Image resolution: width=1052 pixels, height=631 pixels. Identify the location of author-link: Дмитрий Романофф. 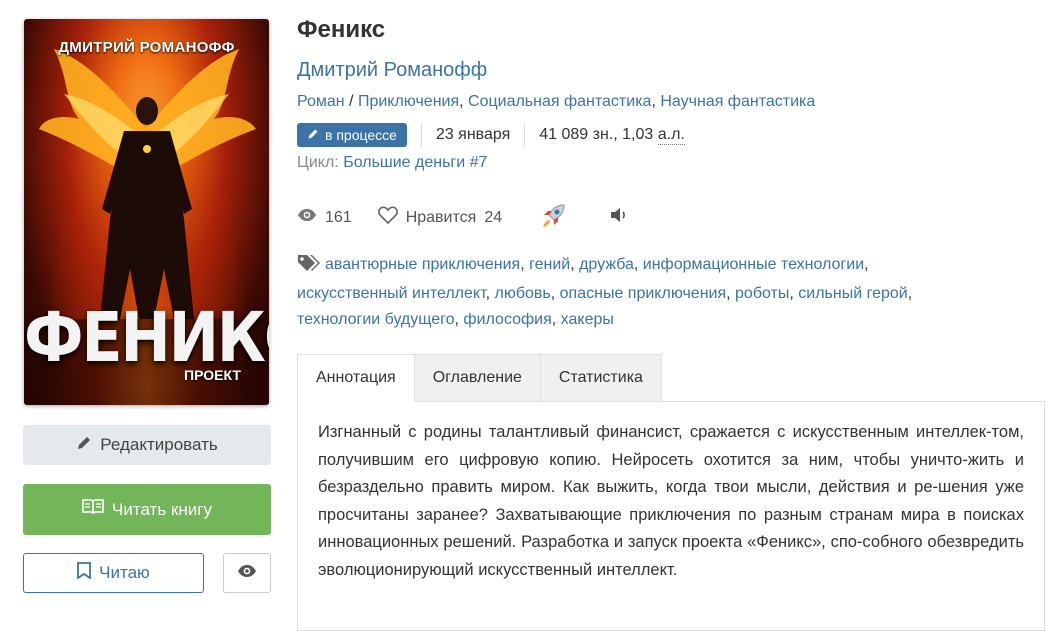
(392, 70).